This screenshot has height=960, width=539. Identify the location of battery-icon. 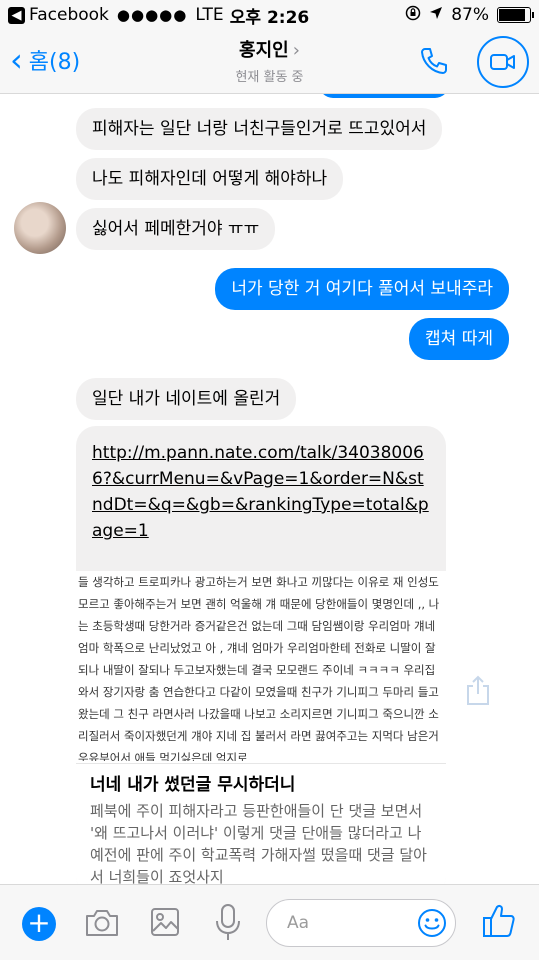
(515, 15).